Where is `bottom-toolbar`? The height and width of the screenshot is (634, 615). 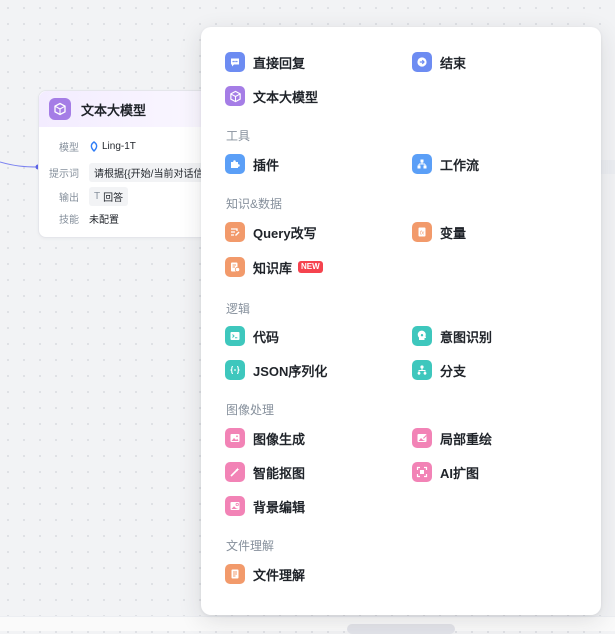 bottom-toolbar is located at coordinates (307, 623).